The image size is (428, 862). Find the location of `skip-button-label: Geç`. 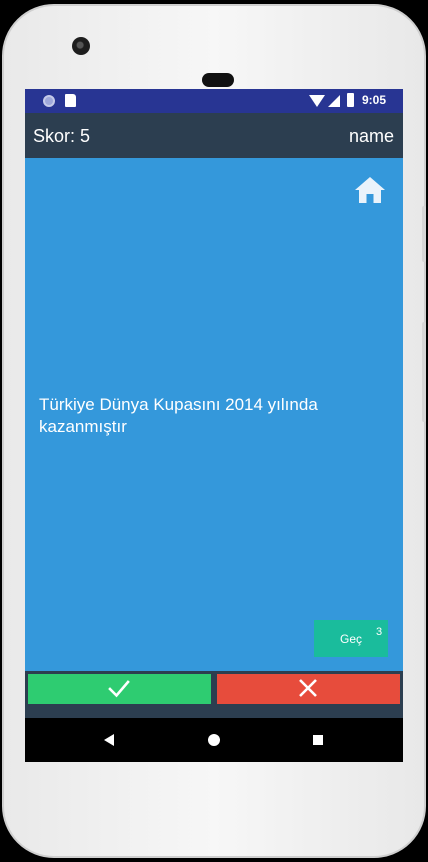

skip-button-label: Geç is located at coordinates (351, 639).